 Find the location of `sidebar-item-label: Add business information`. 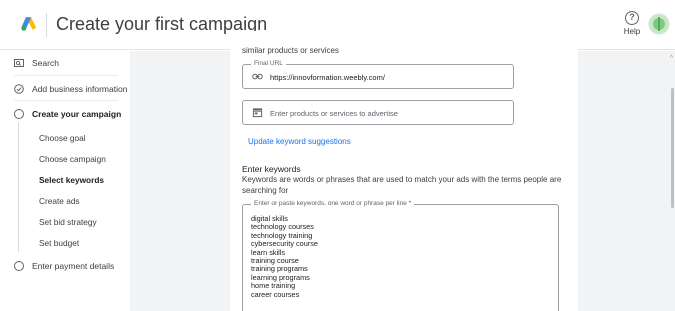

sidebar-item-label: Add business information is located at coordinates (80, 89).